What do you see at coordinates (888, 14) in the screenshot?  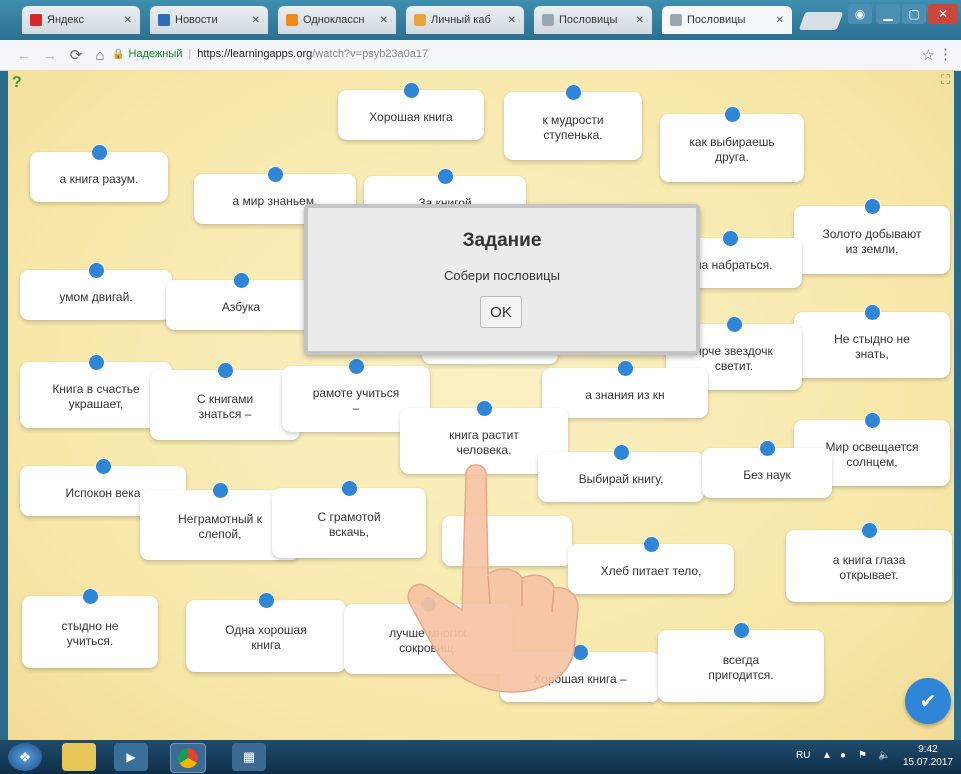 I see `minimize-icon: ▁` at bounding box center [888, 14].